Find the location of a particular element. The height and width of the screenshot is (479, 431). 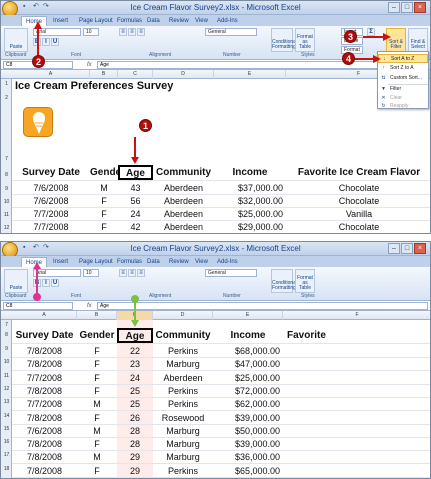

cell-age: 42 is located at coordinates (135, 227).